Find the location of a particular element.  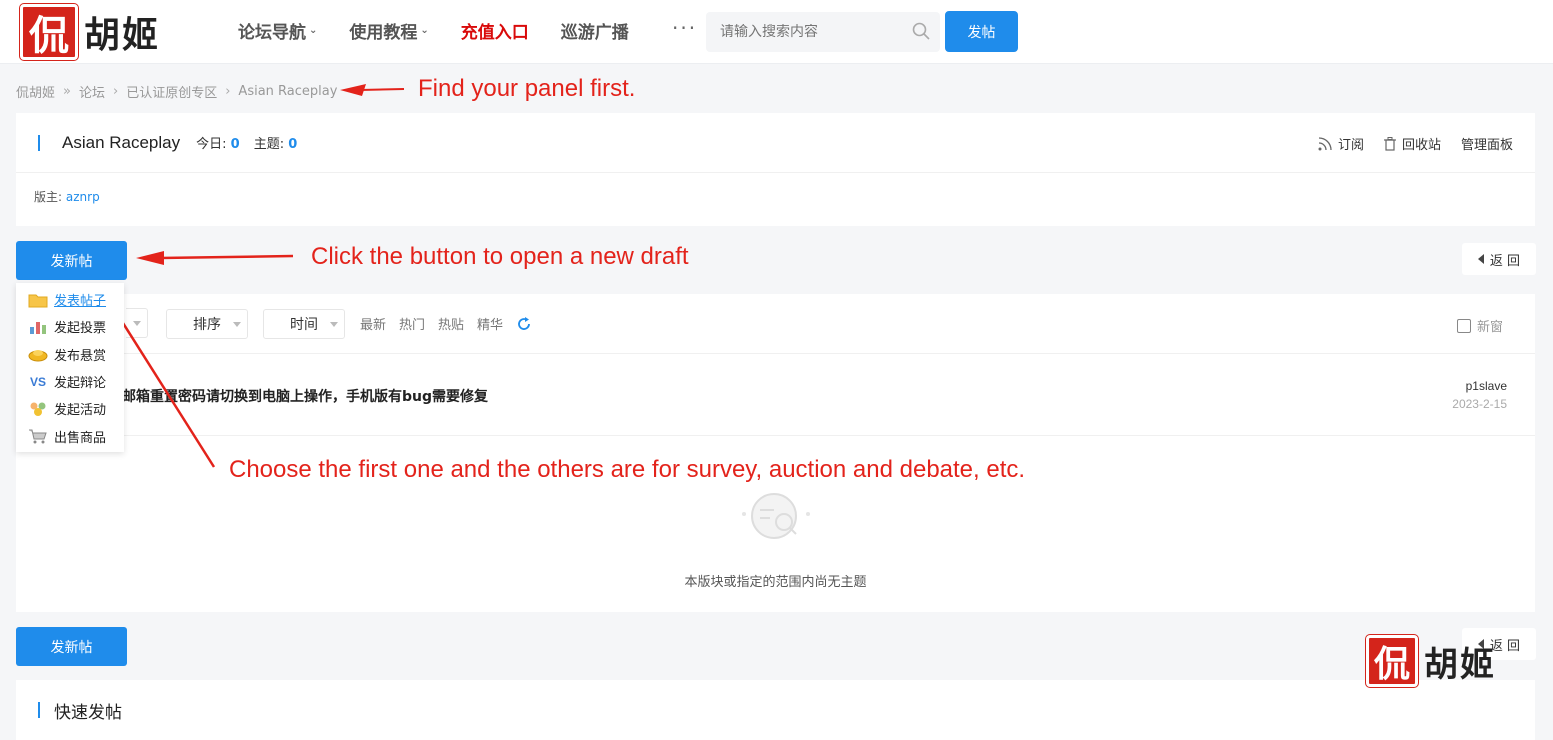

dropdown-item-activity: 发起活动 is located at coordinates (70, 408).